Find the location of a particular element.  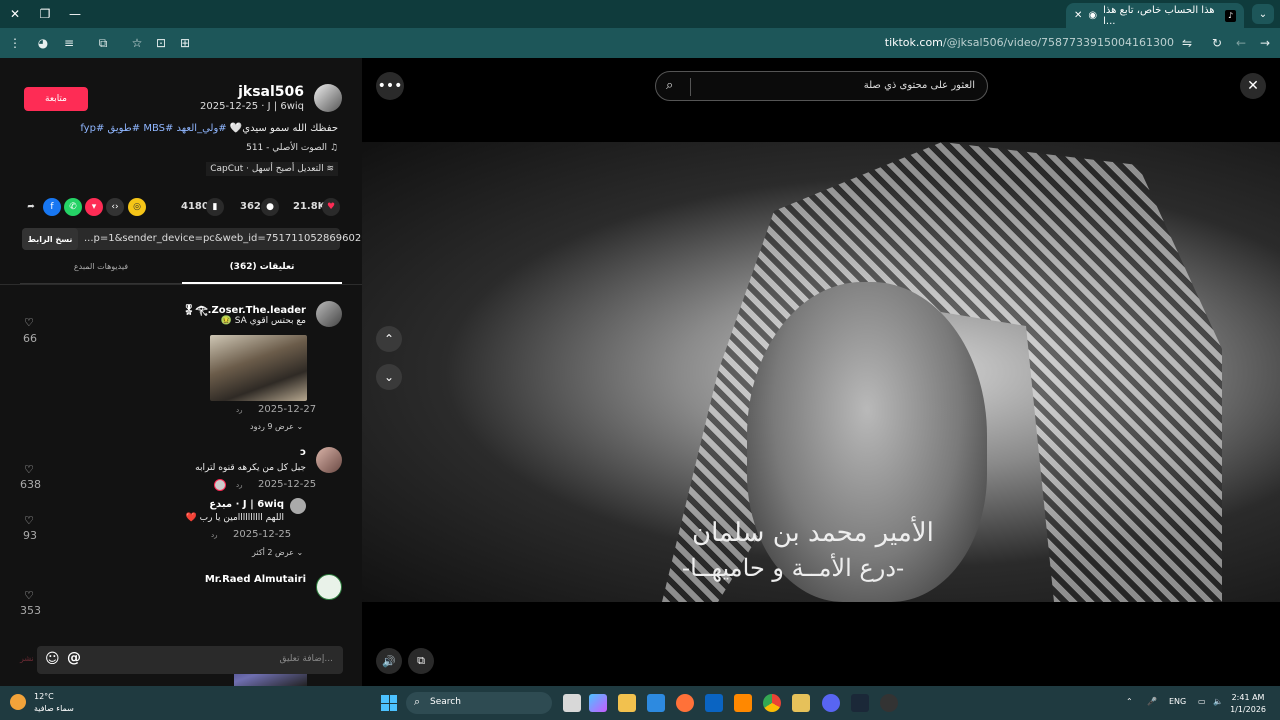

tab-creator-videos: فيديوهات المبدع is located at coordinates (101, 273).